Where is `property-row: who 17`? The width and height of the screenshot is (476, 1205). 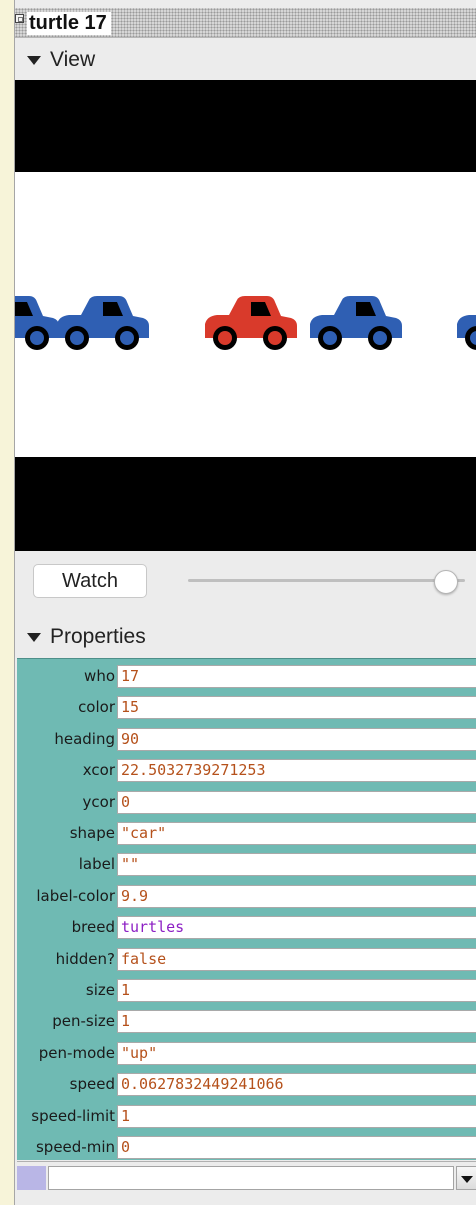 property-row: who 17 is located at coordinates (246, 676).